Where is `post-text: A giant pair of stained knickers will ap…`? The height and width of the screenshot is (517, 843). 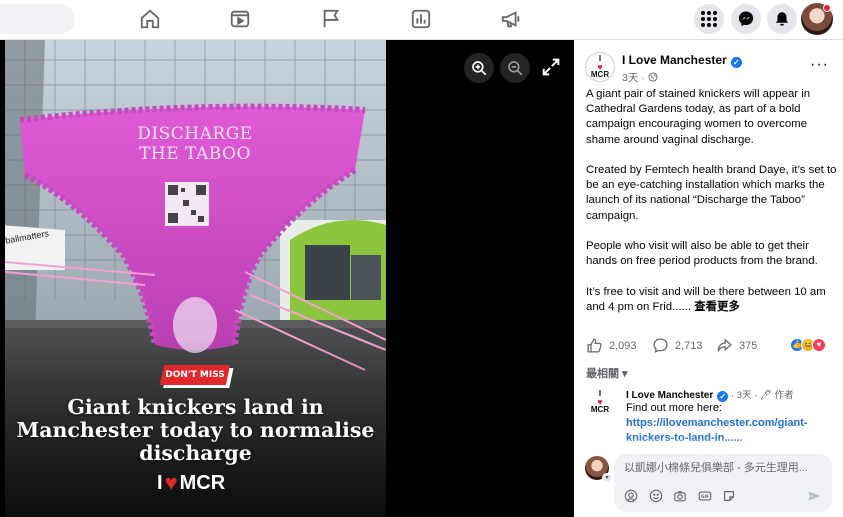 post-text: A giant pair of stained knickers will ap… is located at coordinates (712, 208).